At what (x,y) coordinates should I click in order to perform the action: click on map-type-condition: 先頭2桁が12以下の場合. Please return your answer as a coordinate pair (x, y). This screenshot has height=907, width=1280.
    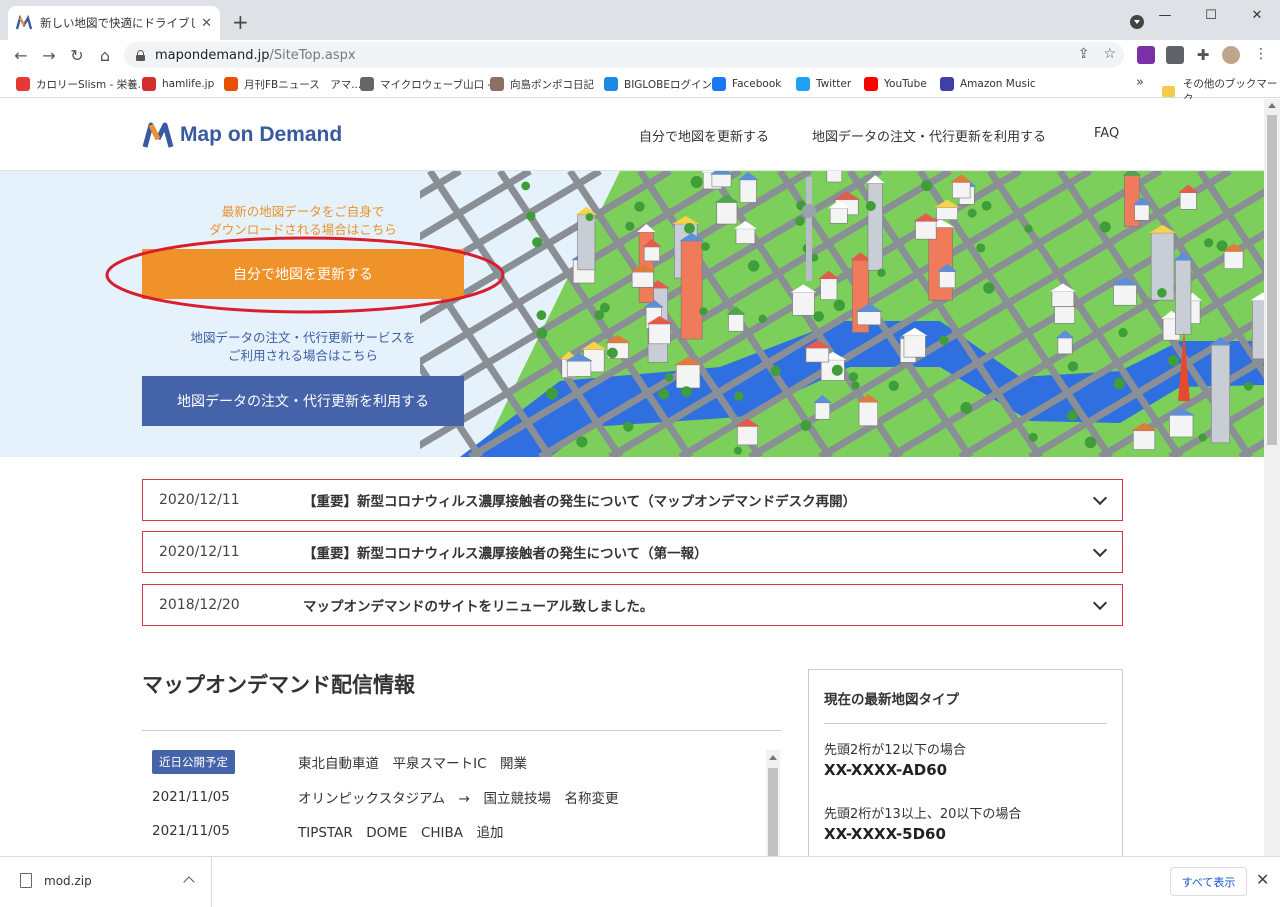
    Looking at the image, I should click on (895, 750).